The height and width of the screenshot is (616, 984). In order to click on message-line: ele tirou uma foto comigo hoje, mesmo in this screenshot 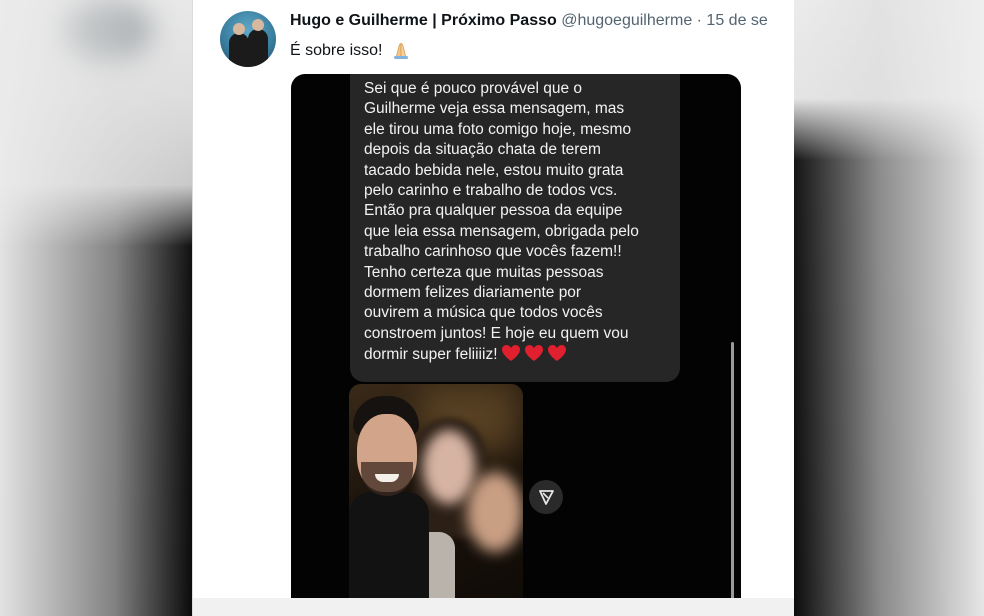, I will do `click(498, 129)`.